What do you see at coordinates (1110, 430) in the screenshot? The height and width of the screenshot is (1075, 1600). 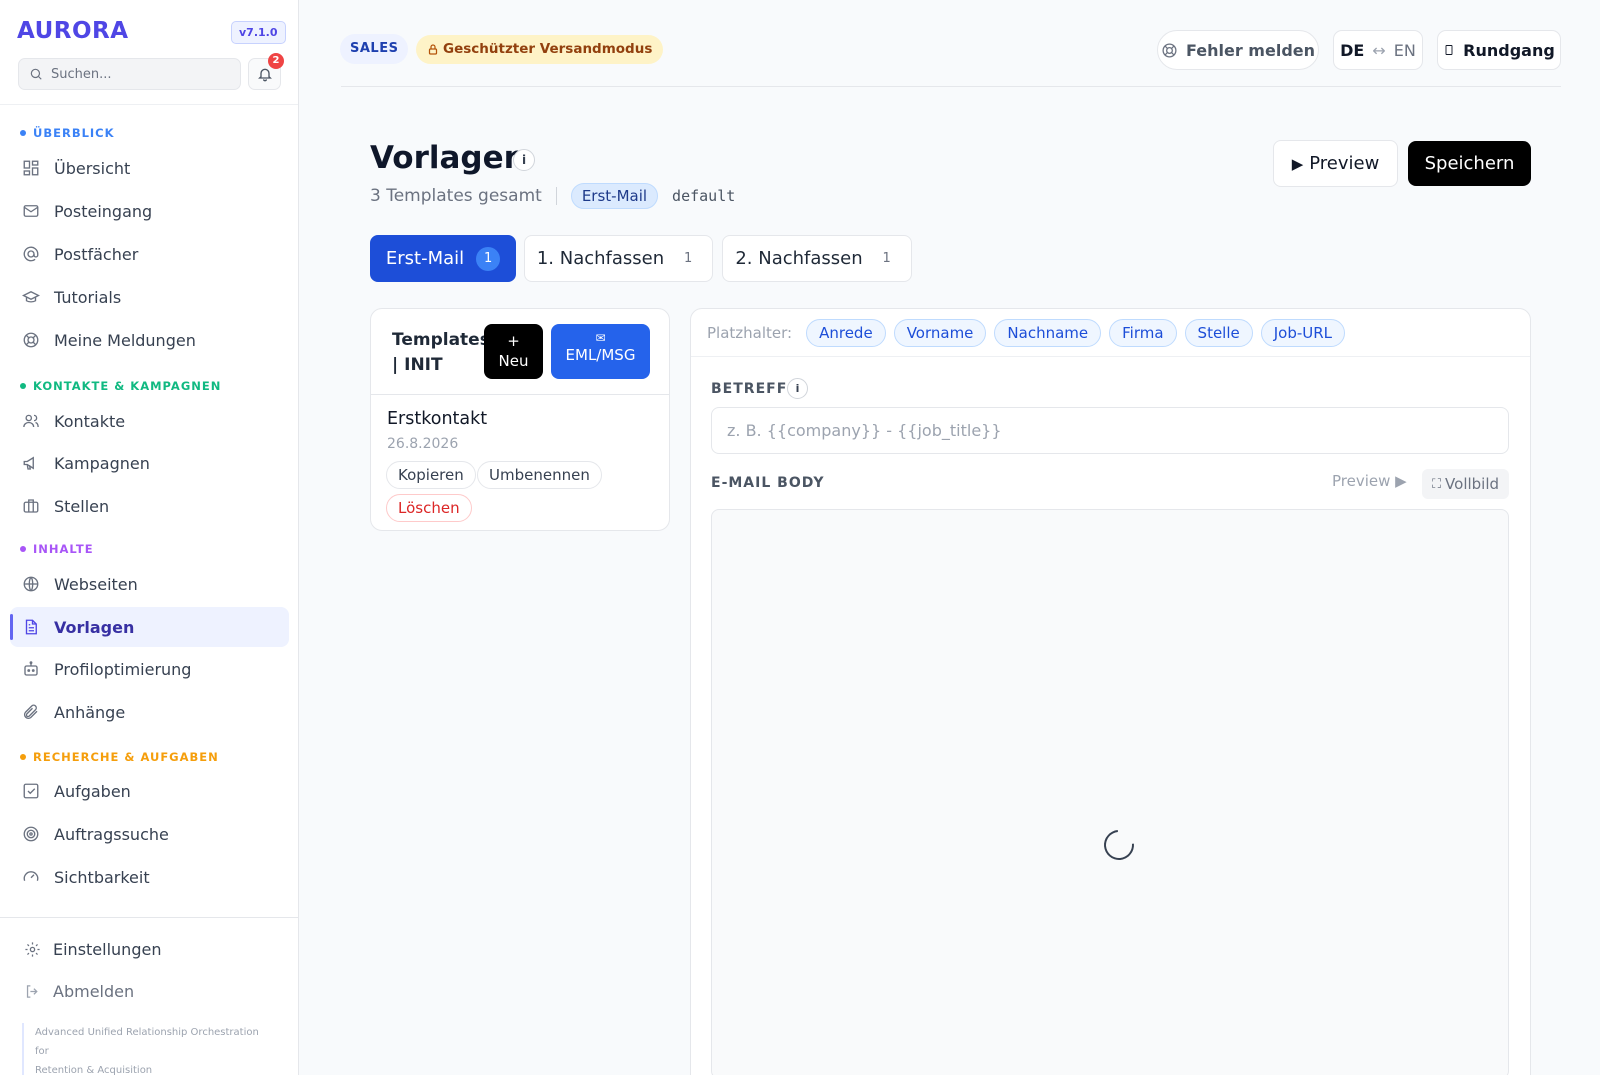 I see `subject-input` at bounding box center [1110, 430].